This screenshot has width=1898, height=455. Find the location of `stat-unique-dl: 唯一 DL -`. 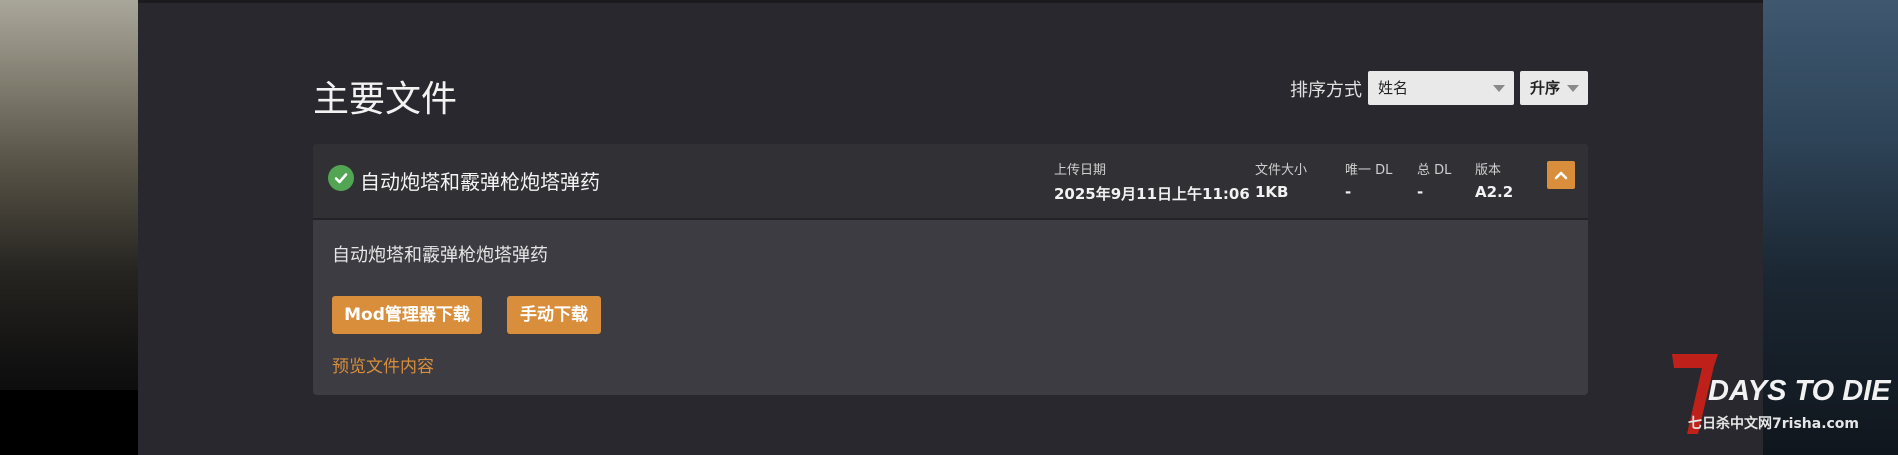

stat-unique-dl: 唯一 DL - is located at coordinates (1368, 180).